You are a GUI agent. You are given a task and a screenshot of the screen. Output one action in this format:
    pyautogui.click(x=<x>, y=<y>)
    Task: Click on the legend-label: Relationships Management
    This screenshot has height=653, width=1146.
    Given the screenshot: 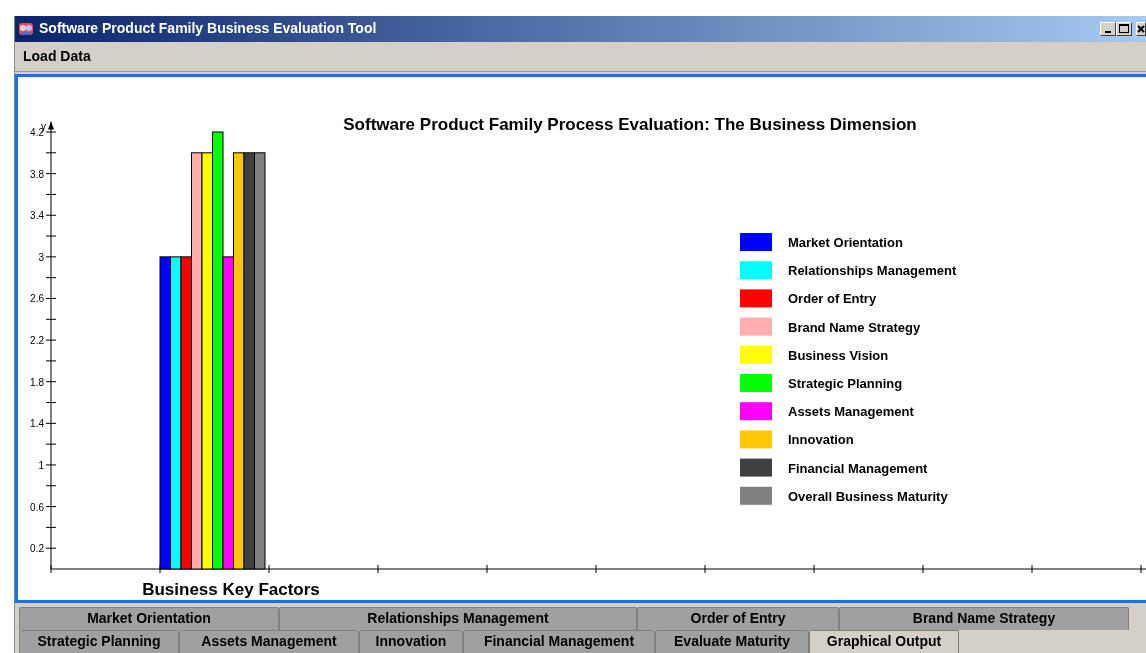 What is the action you would take?
    pyautogui.click(x=872, y=270)
    